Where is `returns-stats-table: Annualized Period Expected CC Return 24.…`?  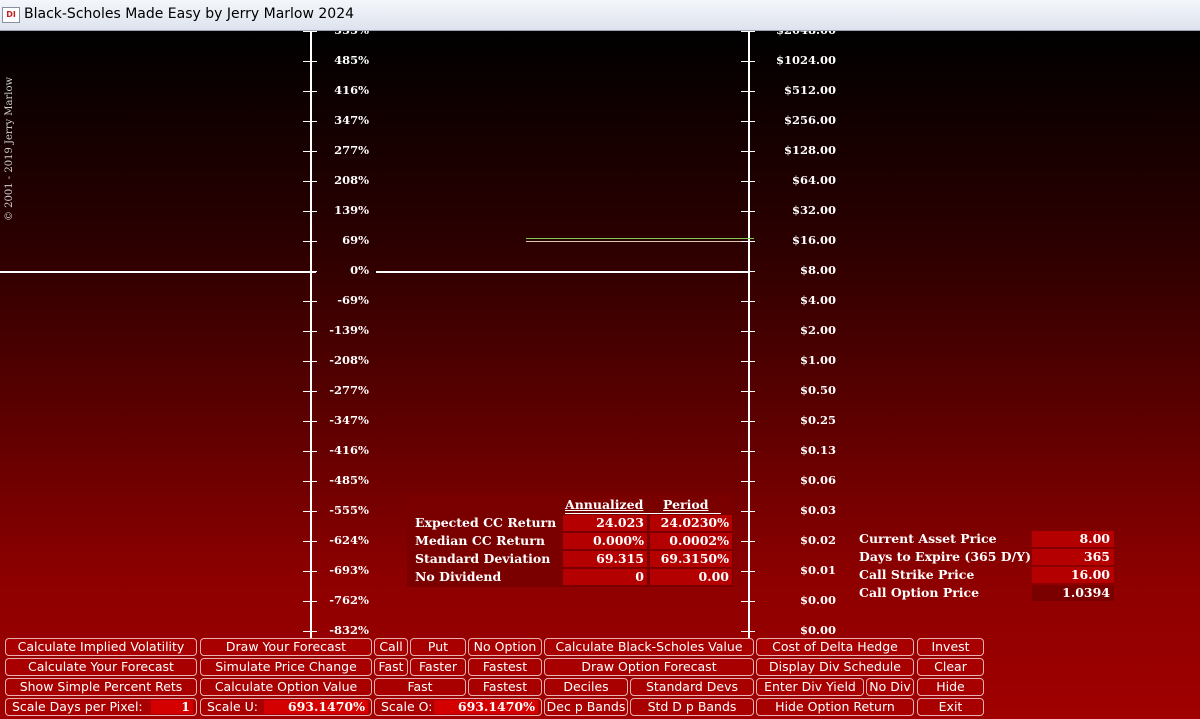
returns-stats-table: Annualized Period Expected CC Return 24.… is located at coordinates (570, 541).